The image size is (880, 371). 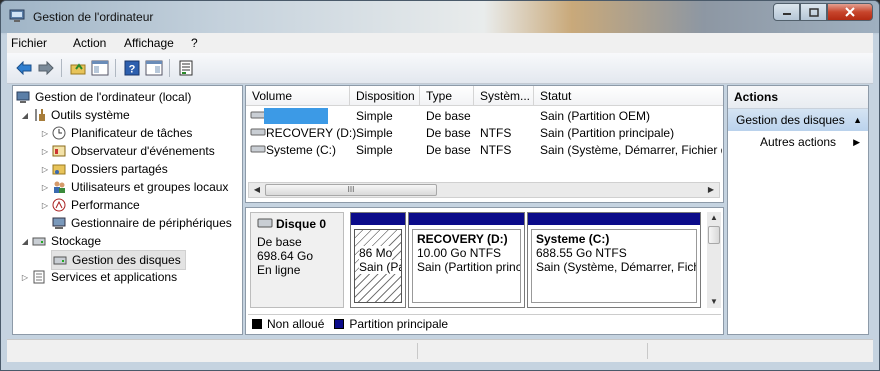 What do you see at coordinates (595, 116) in the screenshot?
I see `volume-status: Sain (Partition OEM)` at bounding box center [595, 116].